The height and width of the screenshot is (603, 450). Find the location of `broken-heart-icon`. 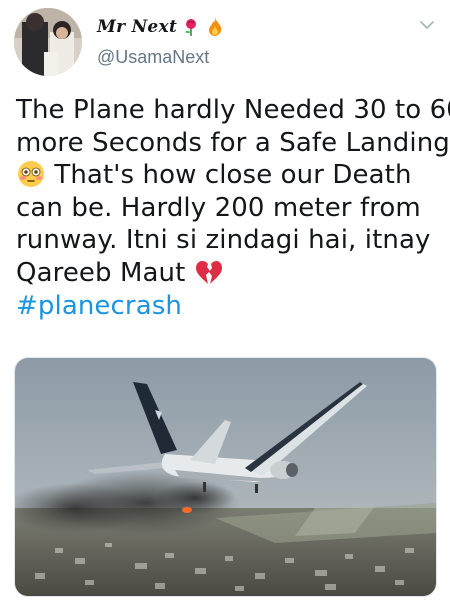

broken-heart-icon is located at coordinates (209, 272).